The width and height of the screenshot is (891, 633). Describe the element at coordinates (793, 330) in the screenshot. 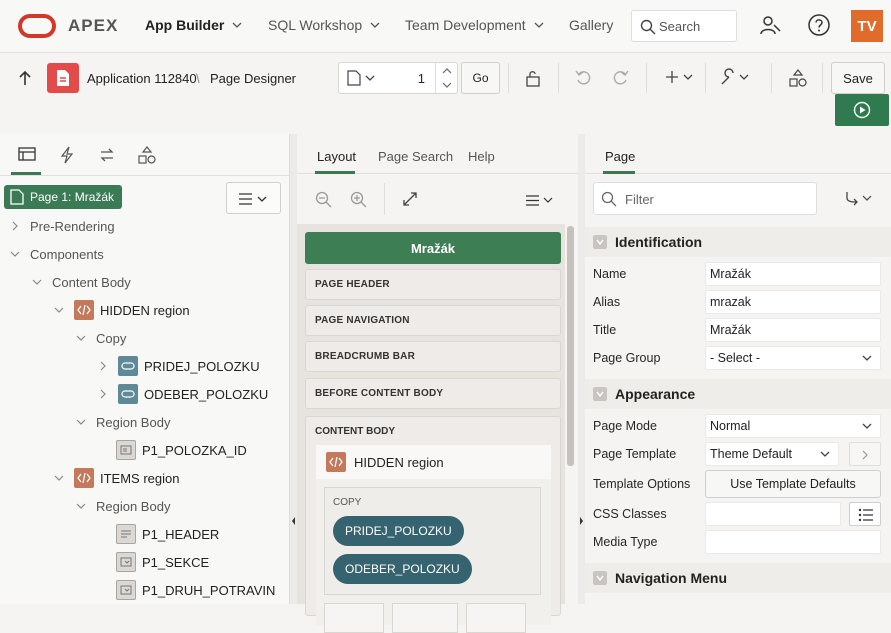

I see `title-field: Mražák` at that location.